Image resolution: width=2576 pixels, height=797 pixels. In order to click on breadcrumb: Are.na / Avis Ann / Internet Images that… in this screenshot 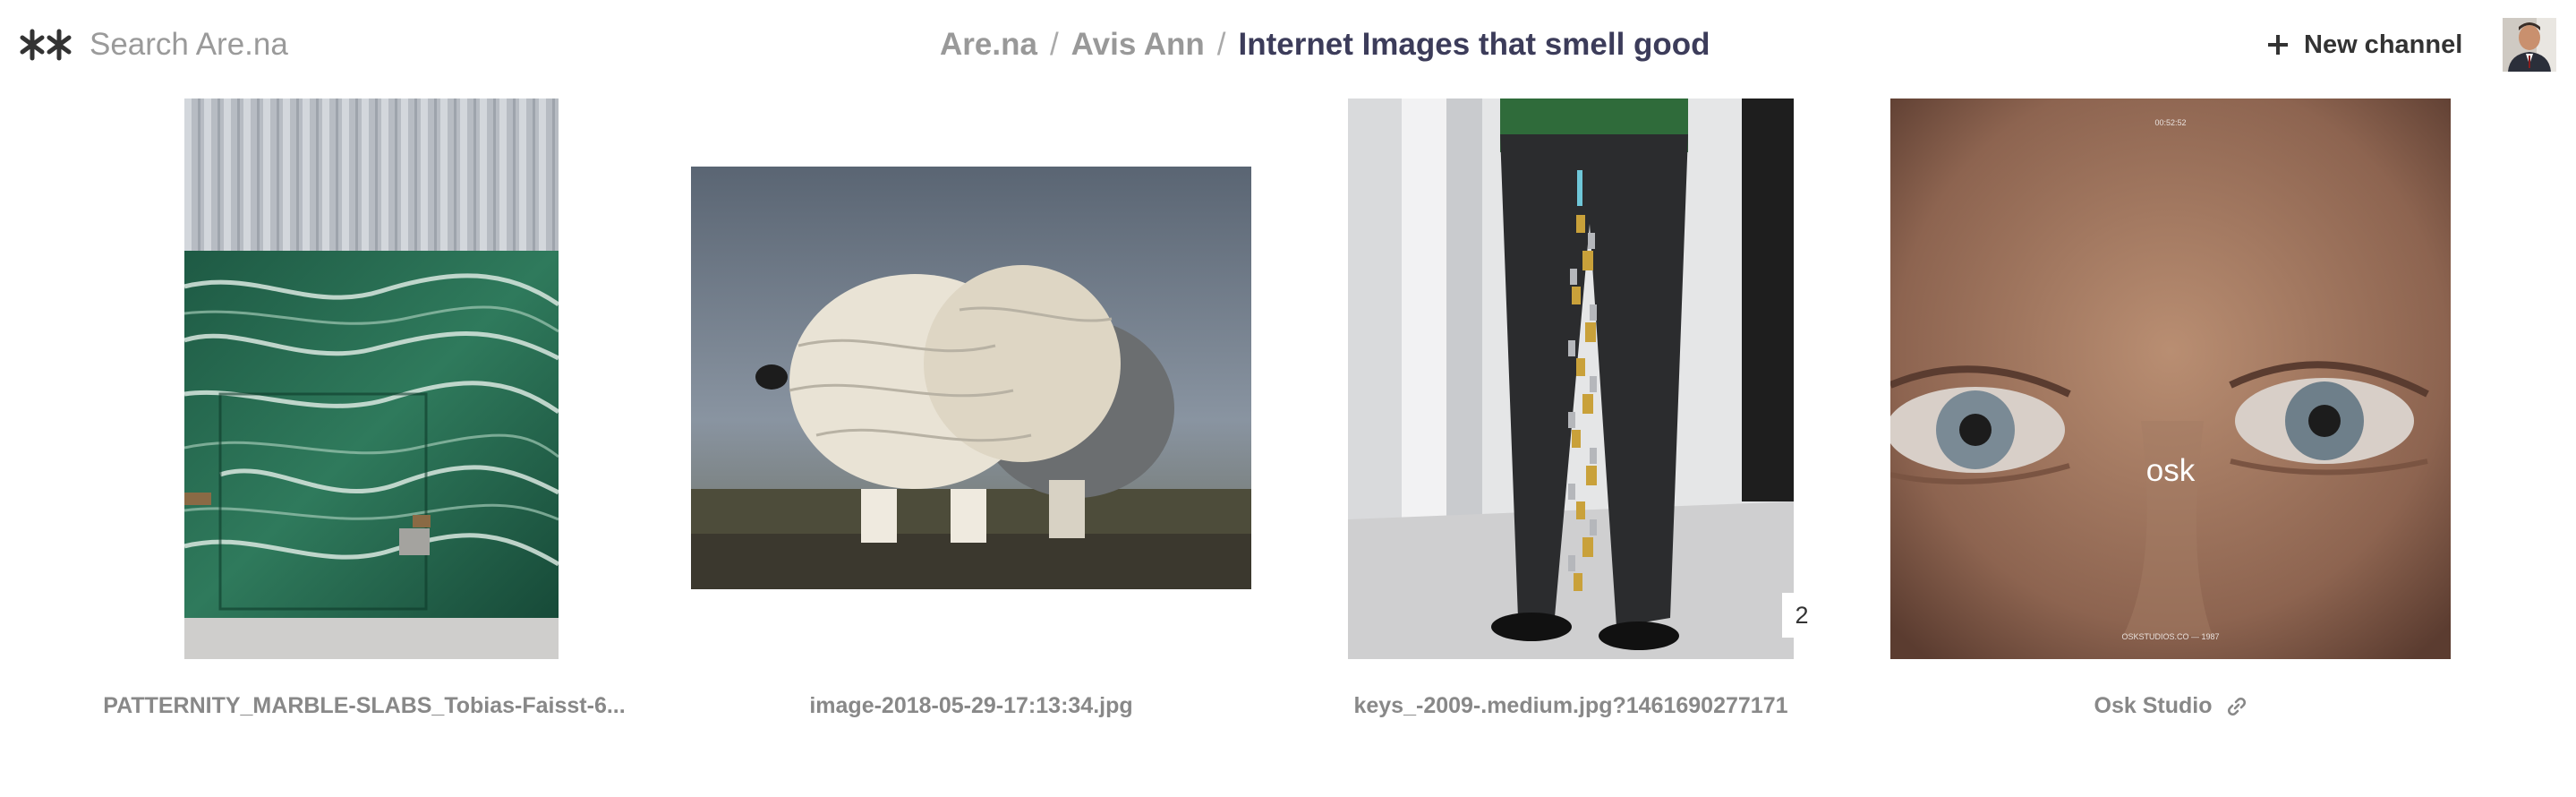, I will do `click(1325, 44)`.